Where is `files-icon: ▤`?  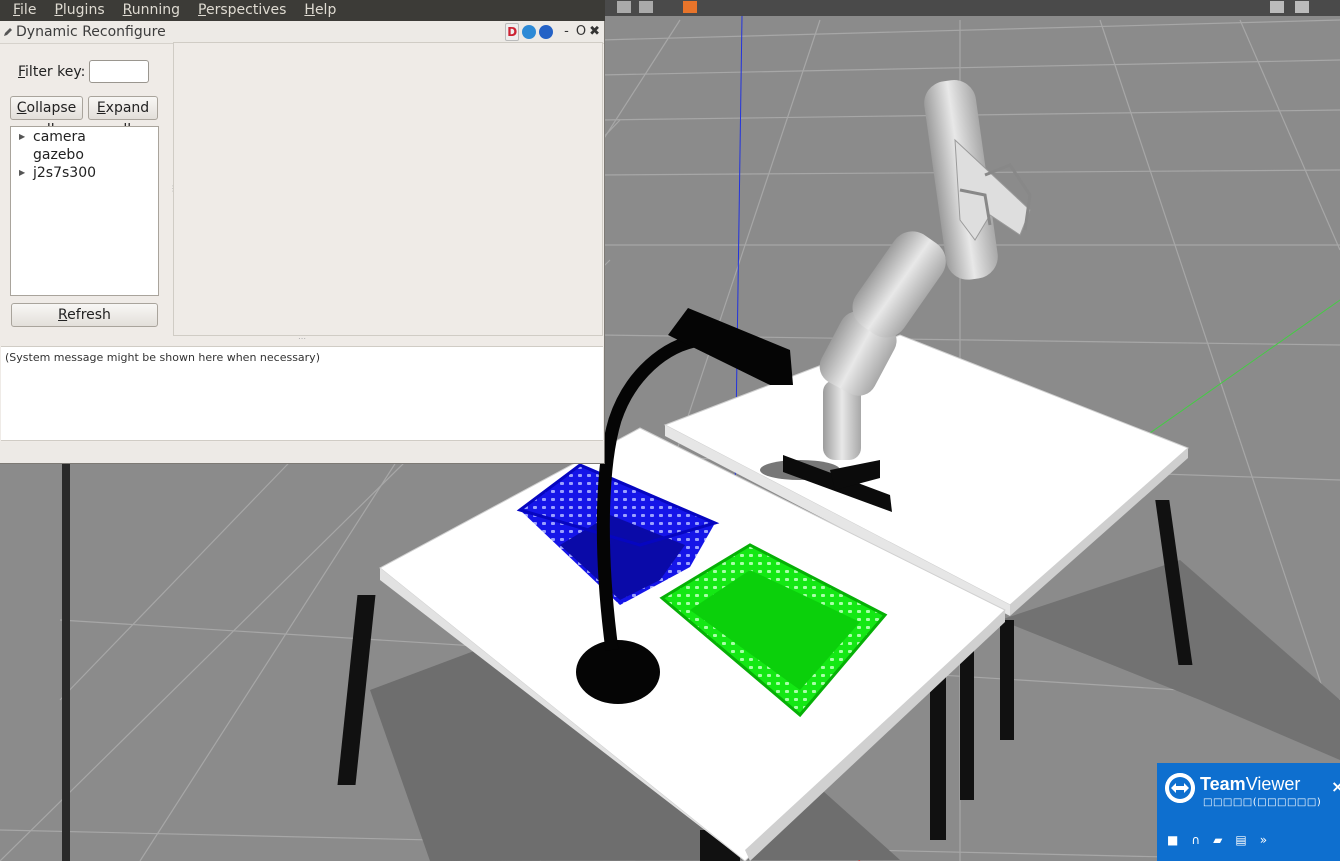
files-icon: ▤ is located at coordinates (1240, 840).